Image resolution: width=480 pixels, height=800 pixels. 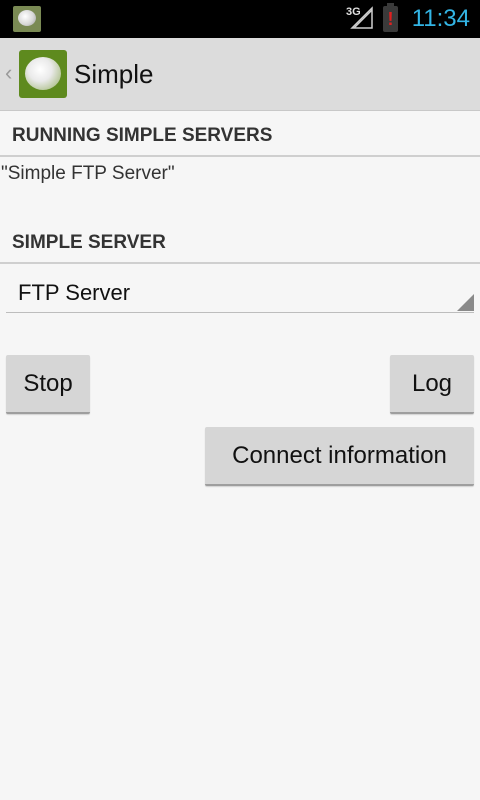 I want to click on network-signal-icon: 3G, so click(x=360, y=18).